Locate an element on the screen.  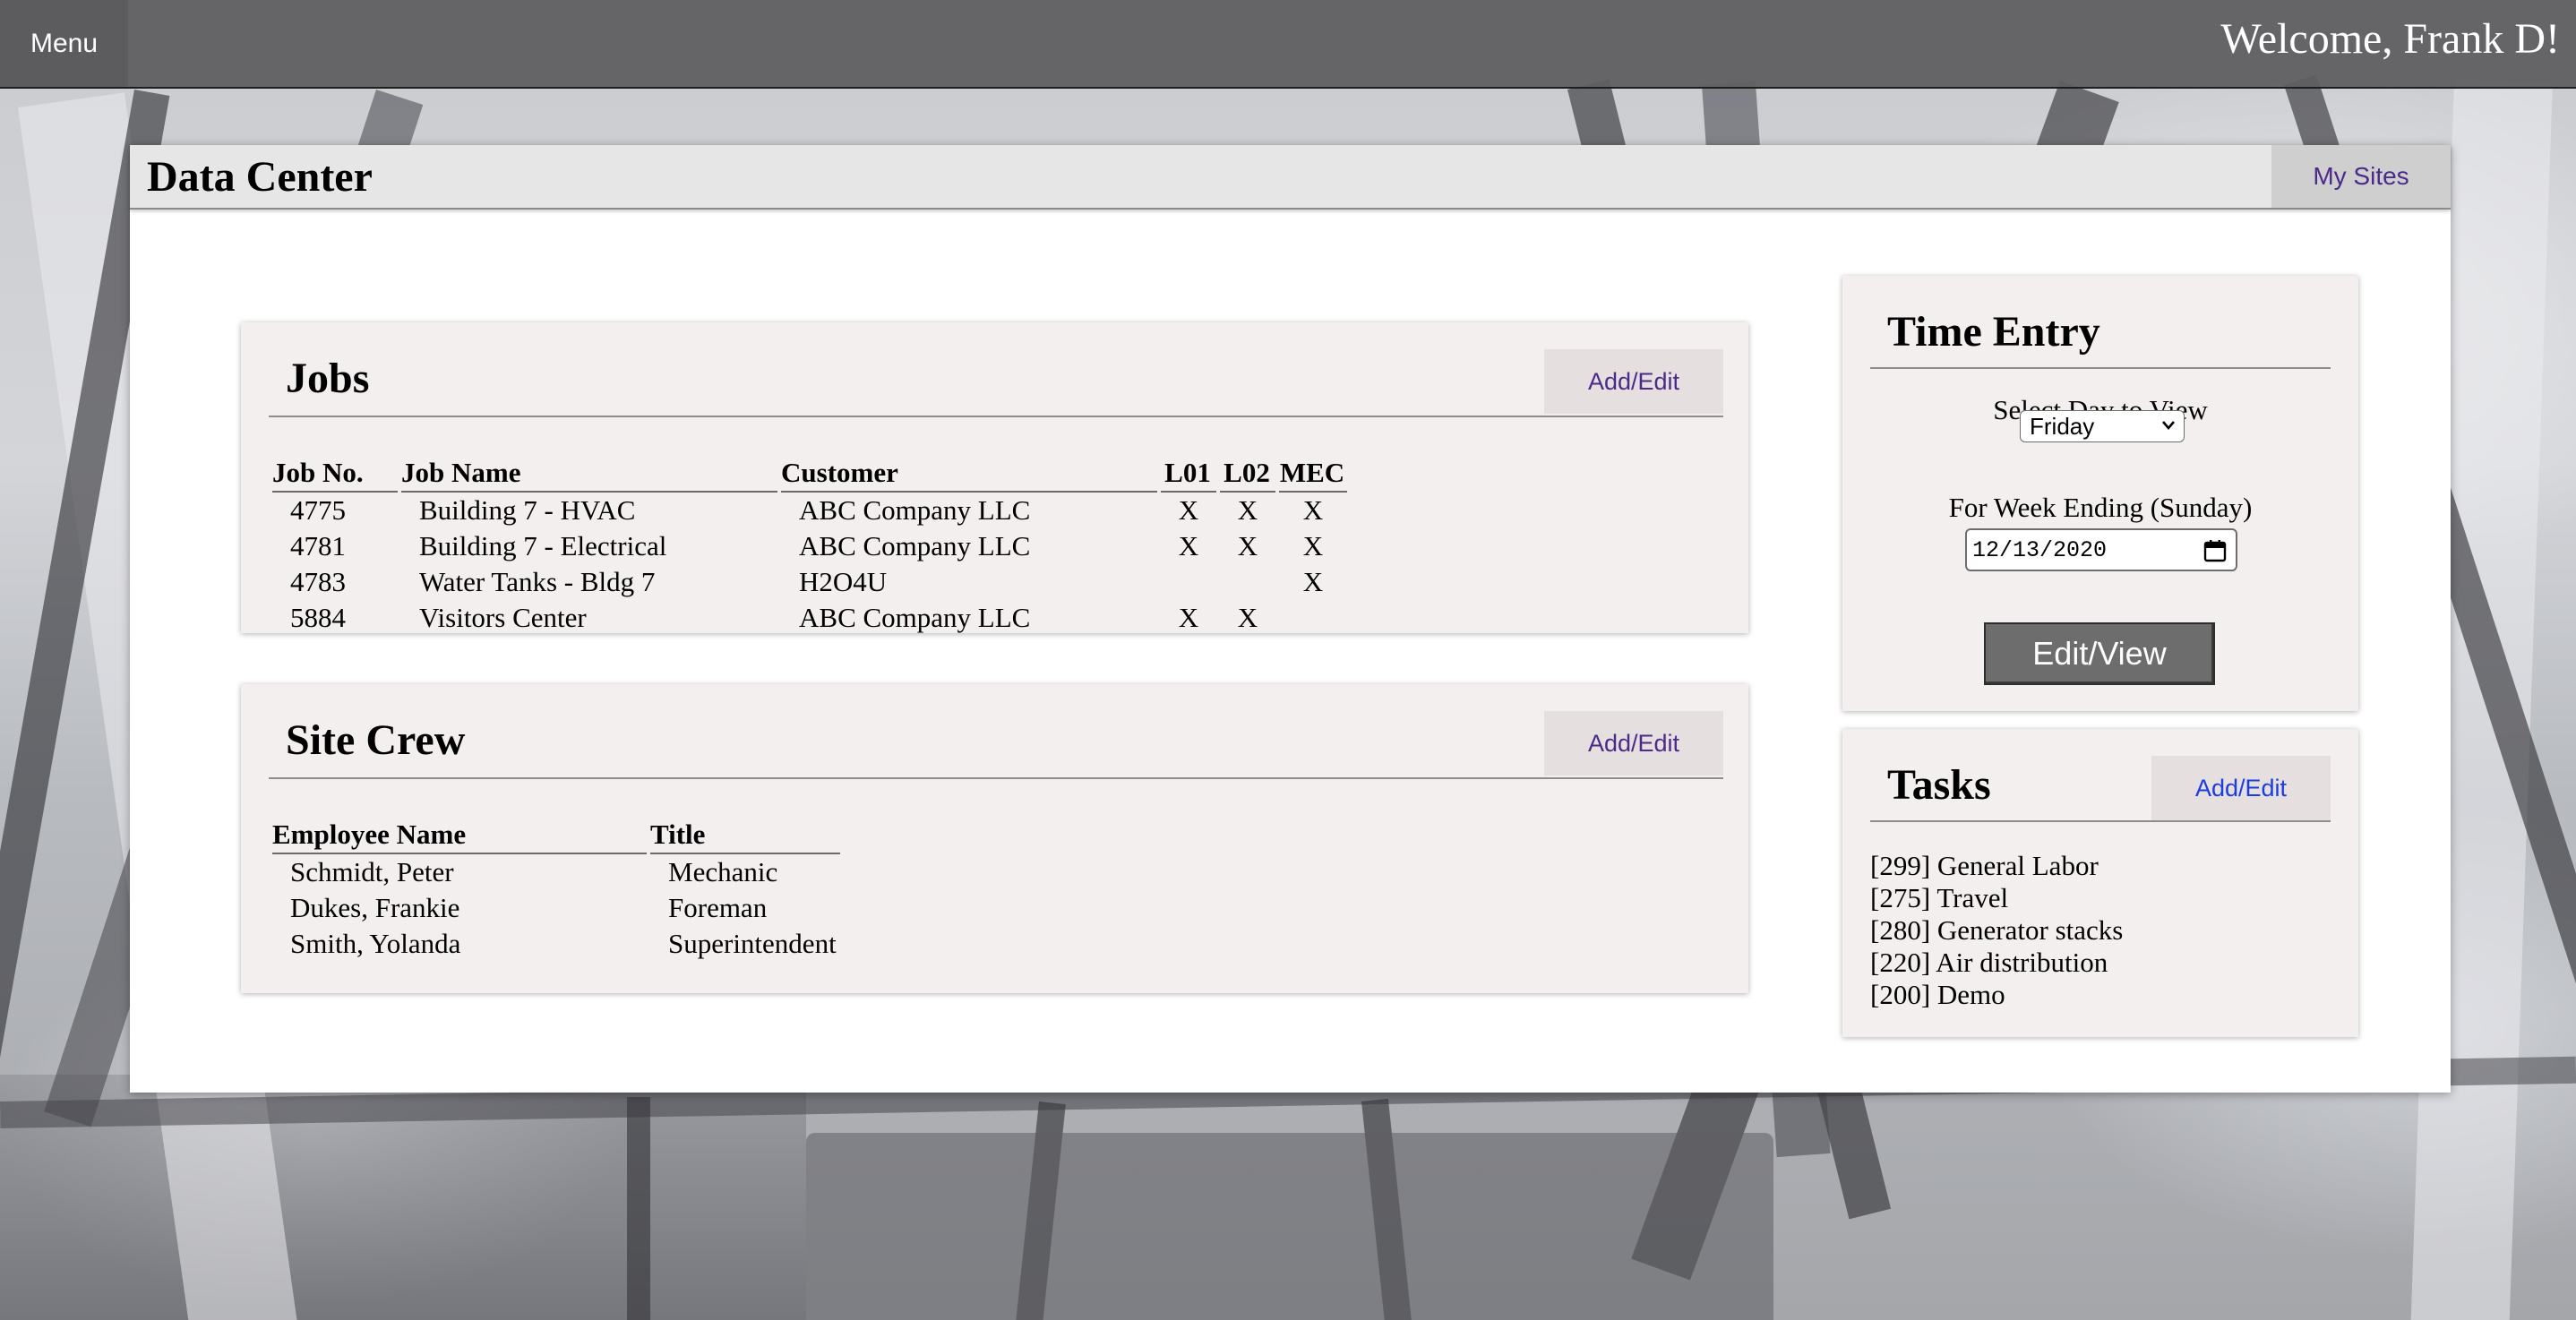
jobs-divider is located at coordinates (996, 417).